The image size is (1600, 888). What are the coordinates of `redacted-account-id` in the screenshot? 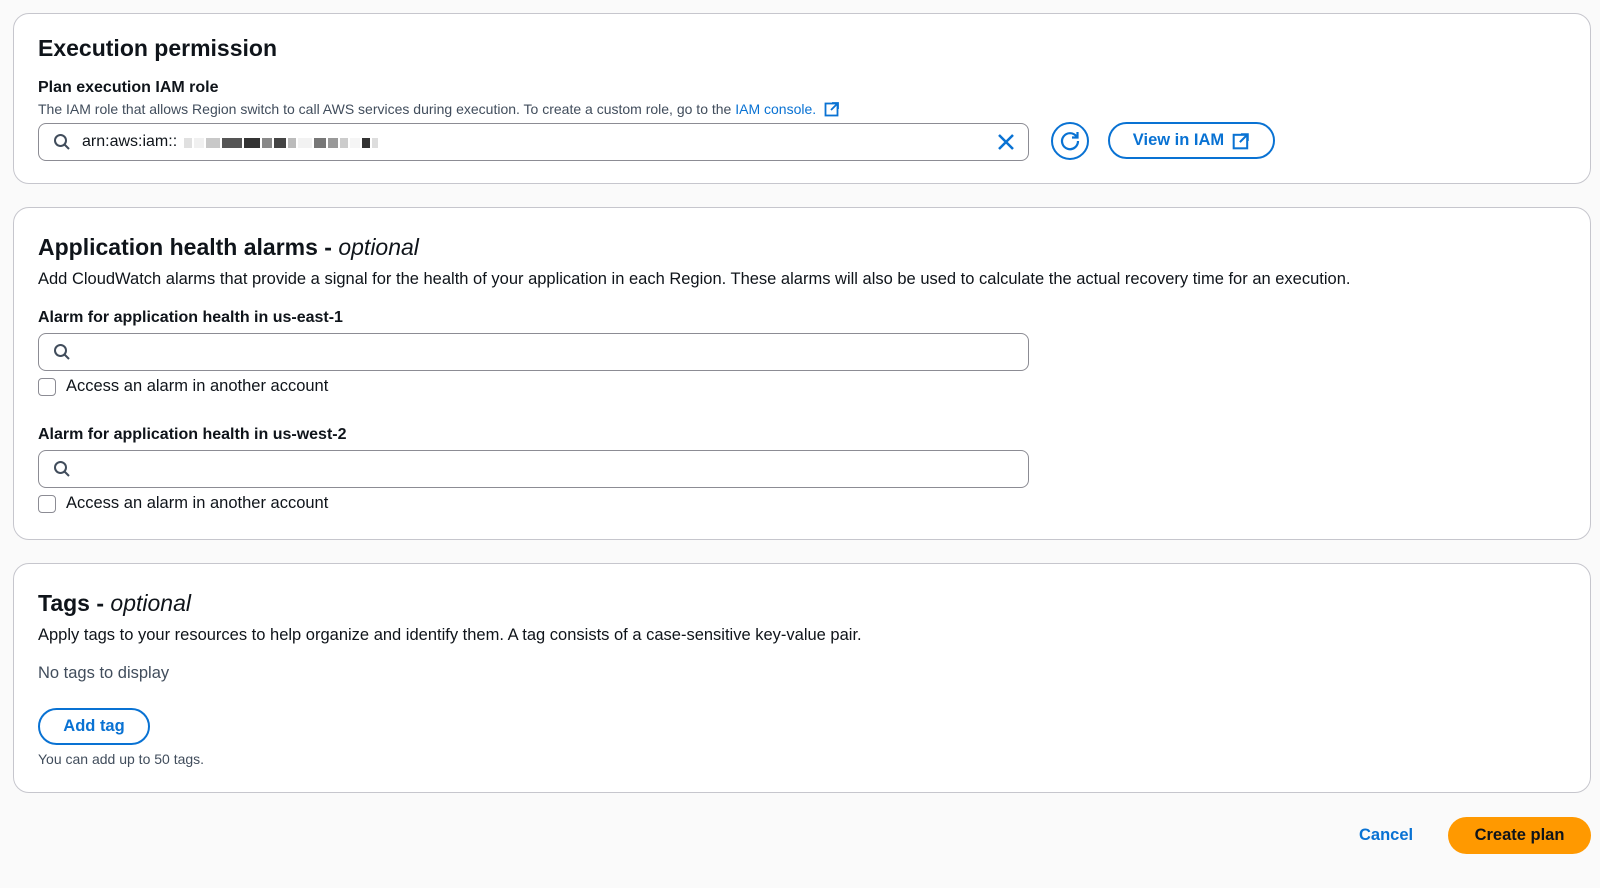 It's located at (281, 143).